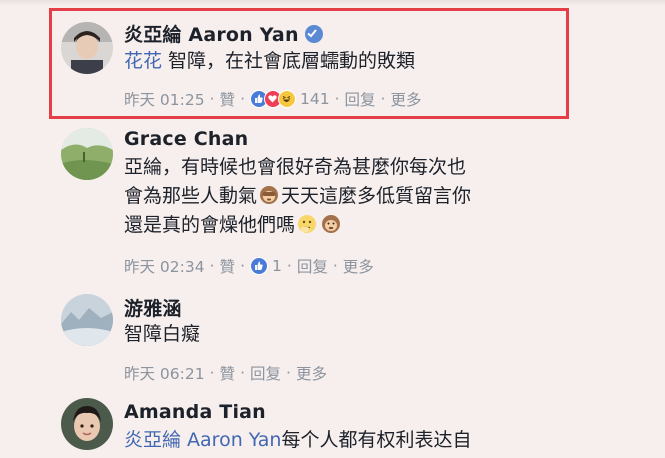 The image size is (665, 458). I want to click on comment-text: 智障白癡, so click(162, 334).